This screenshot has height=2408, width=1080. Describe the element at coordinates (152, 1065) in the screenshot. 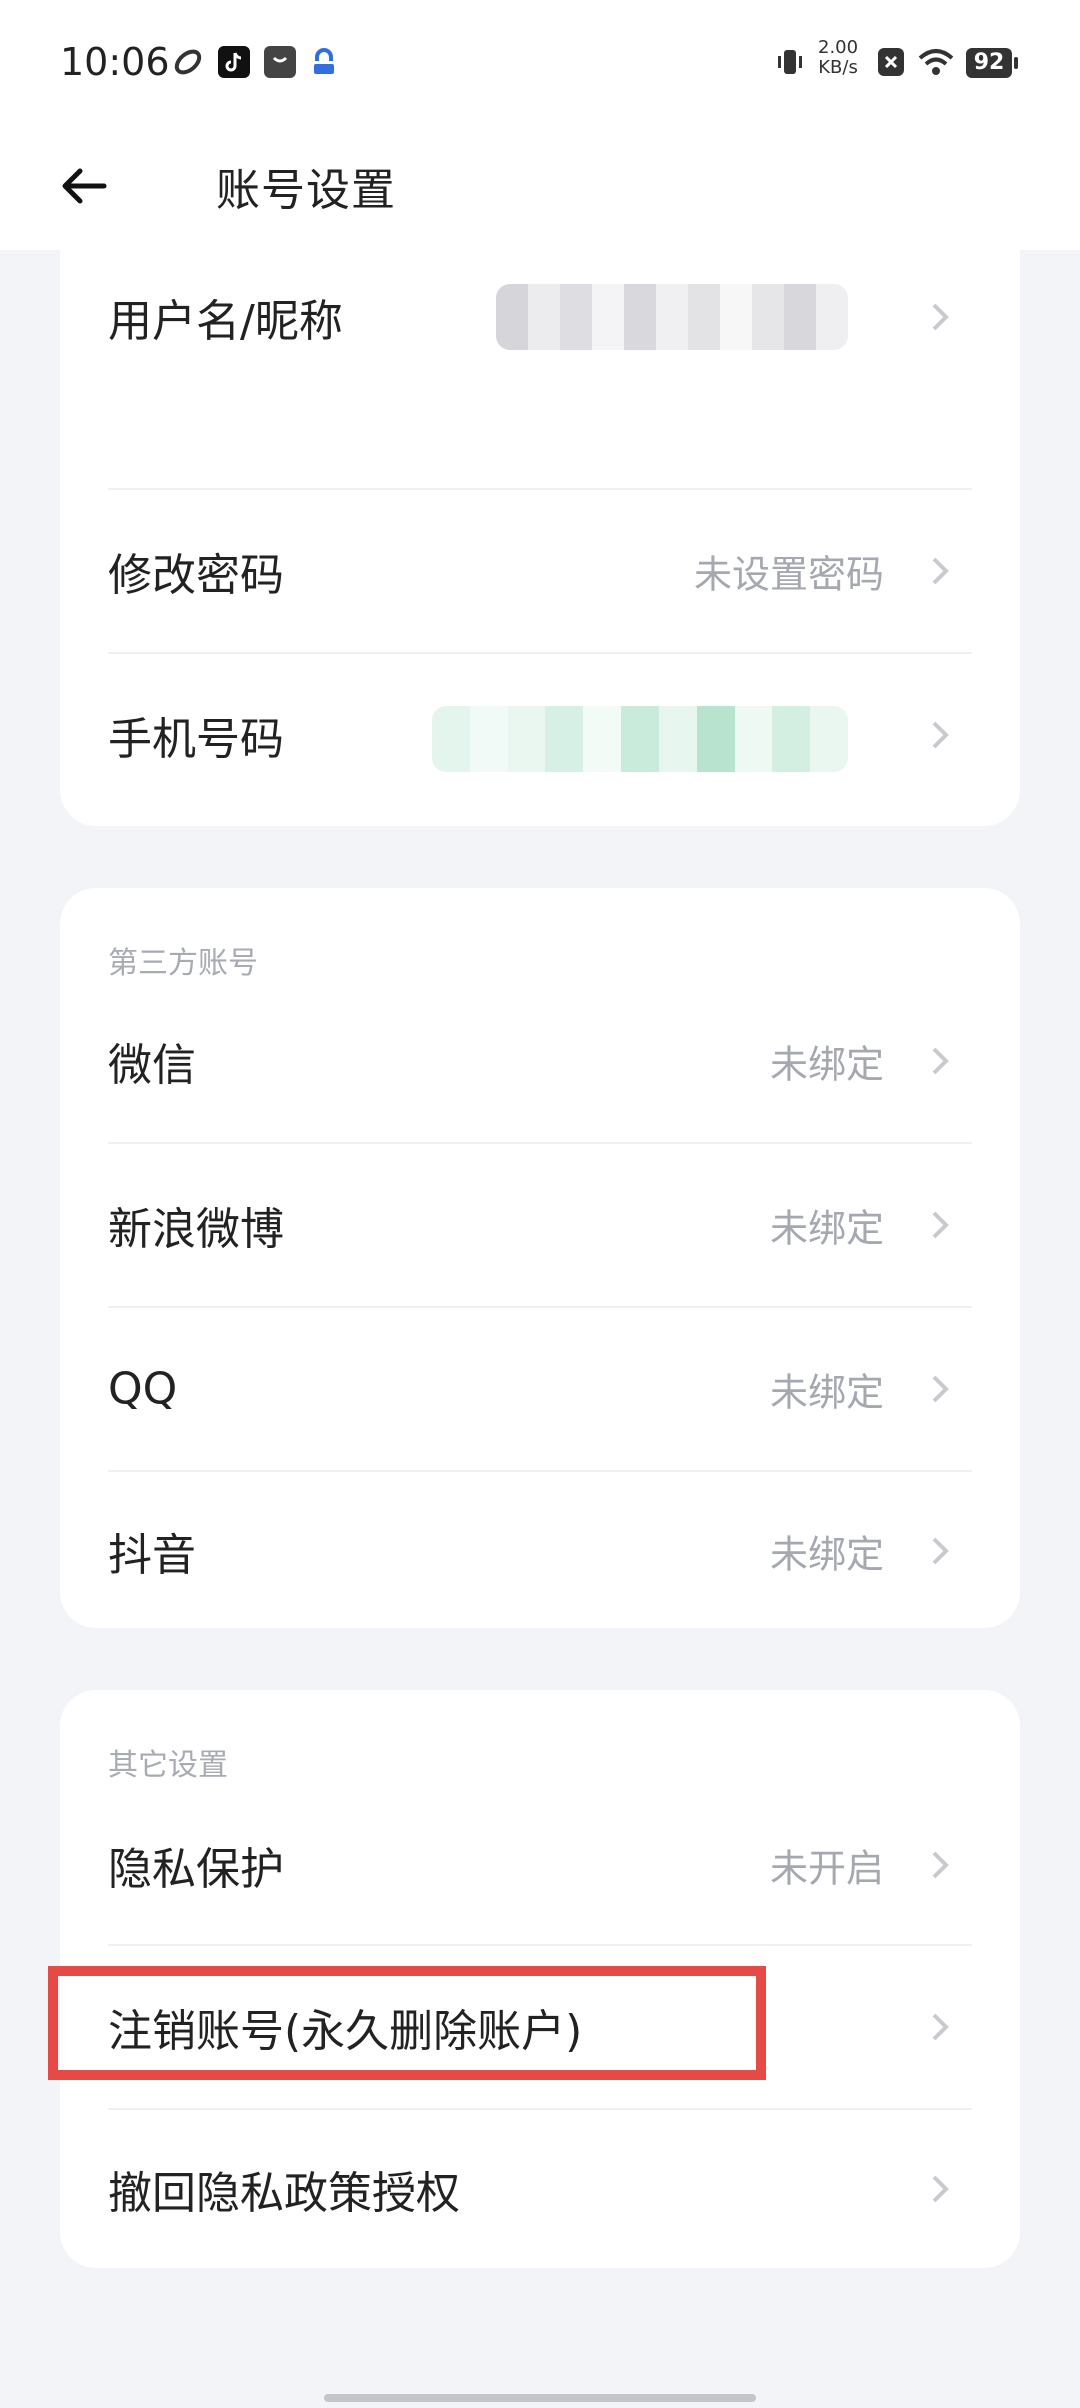

I see `wechat-label: 微信` at that location.